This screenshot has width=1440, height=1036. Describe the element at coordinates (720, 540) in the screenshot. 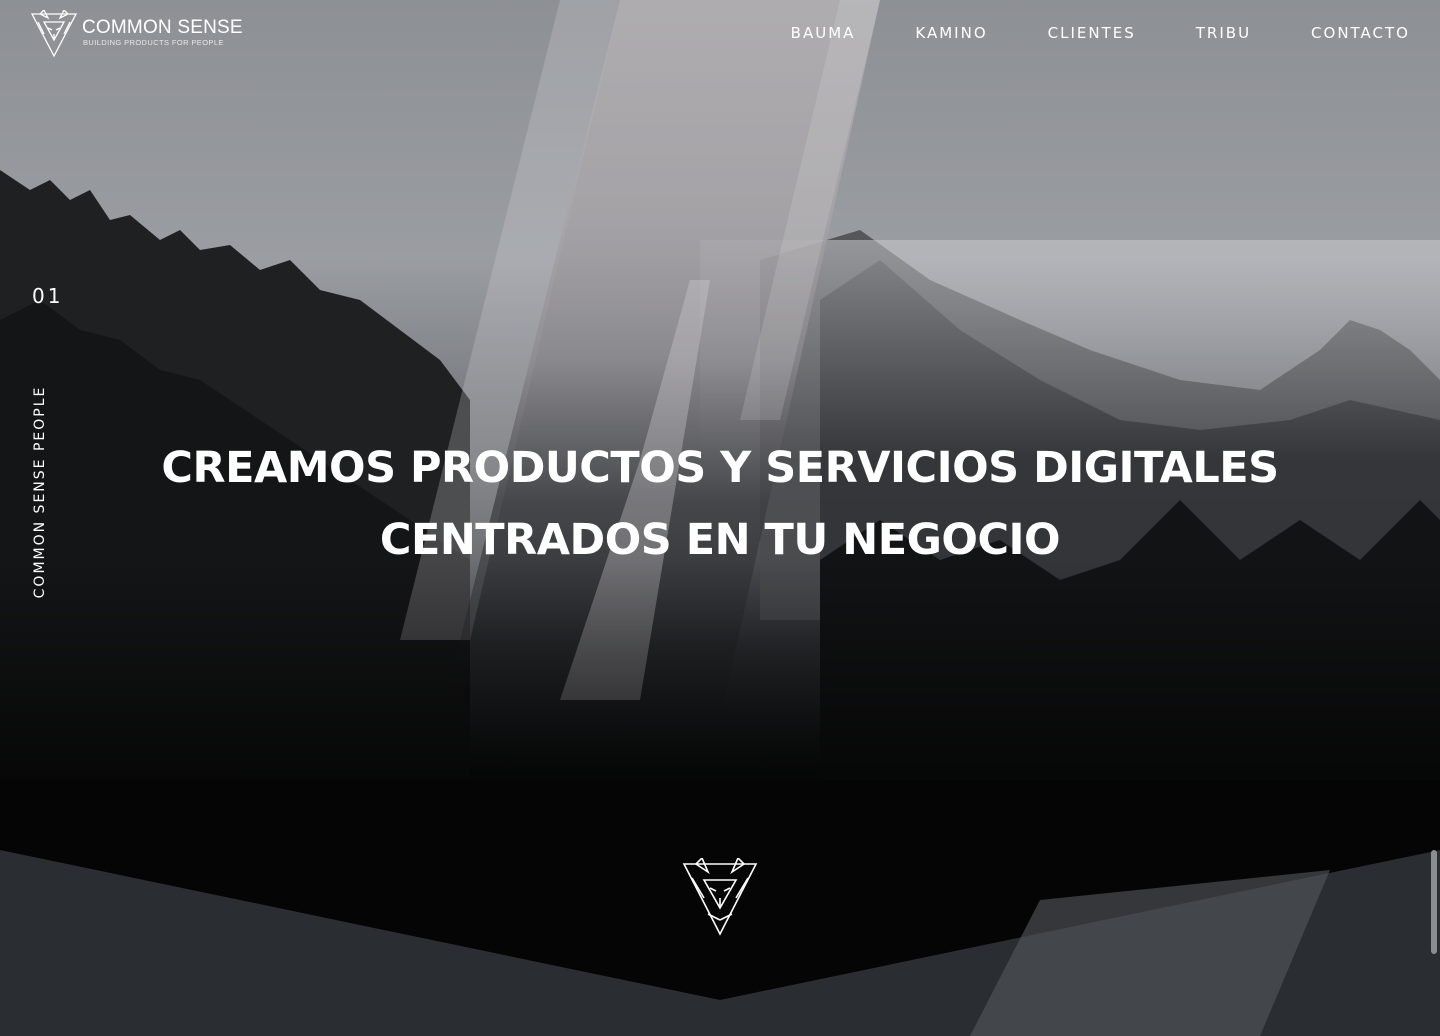

I see `headline-line-2: CENTRADOS EN TU NEGOCIO` at that location.